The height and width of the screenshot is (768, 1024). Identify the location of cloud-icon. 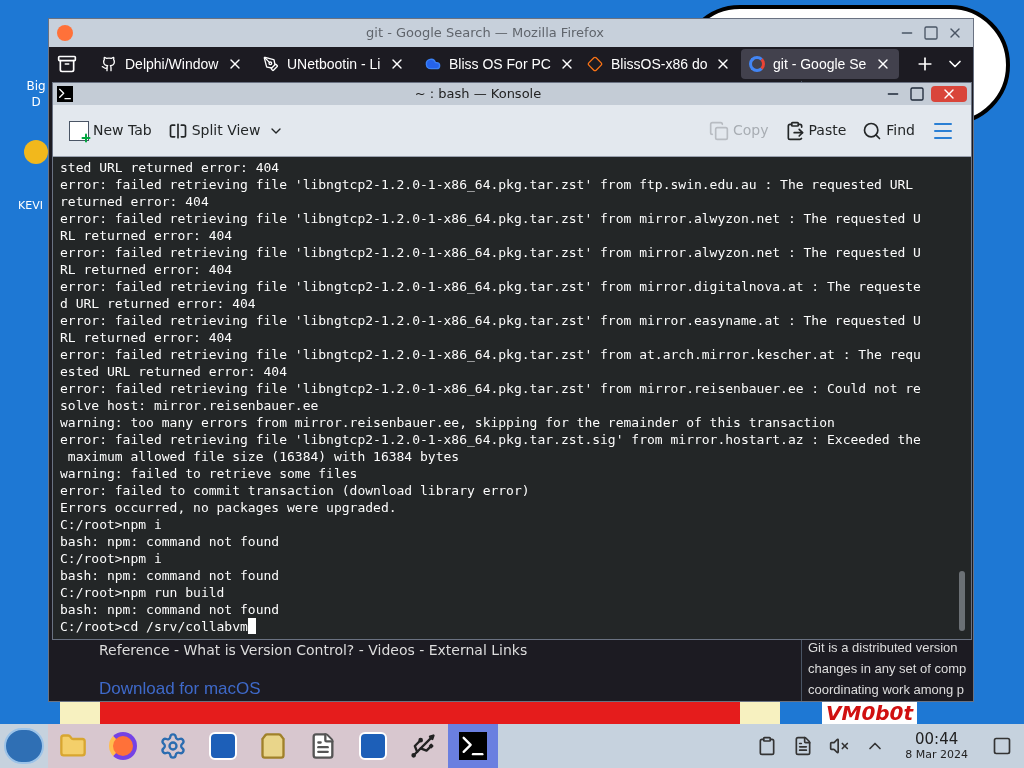
(433, 64).